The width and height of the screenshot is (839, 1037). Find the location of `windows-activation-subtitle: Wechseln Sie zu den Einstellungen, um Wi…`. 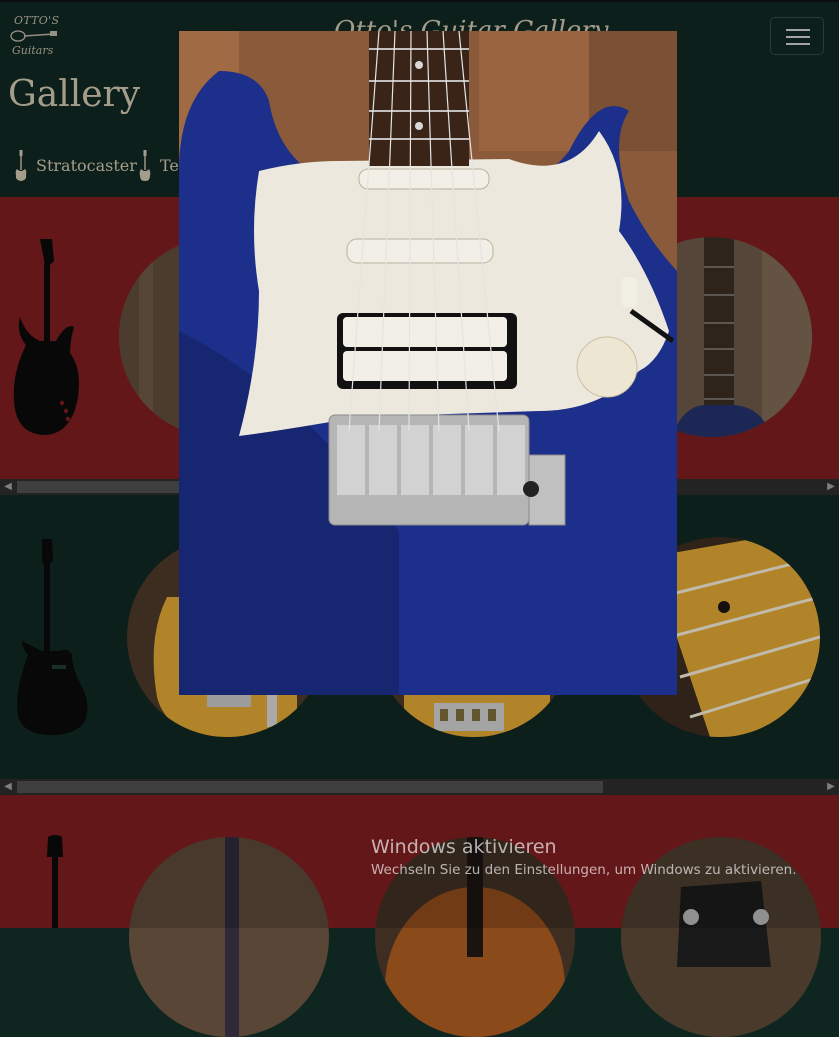

windows-activation-subtitle: Wechseln Sie zu den Einstellungen, um Wi… is located at coordinates (584, 870).